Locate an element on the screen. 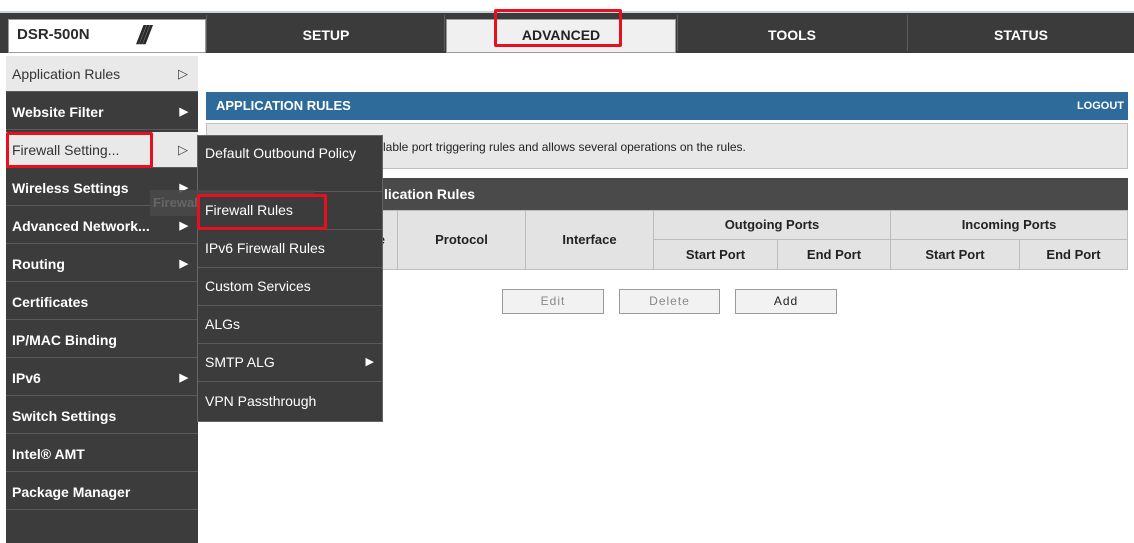 The height and width of the screenshot is (543, 1134). menu-item-label: IPv6 is located at coordinates (26, 378).